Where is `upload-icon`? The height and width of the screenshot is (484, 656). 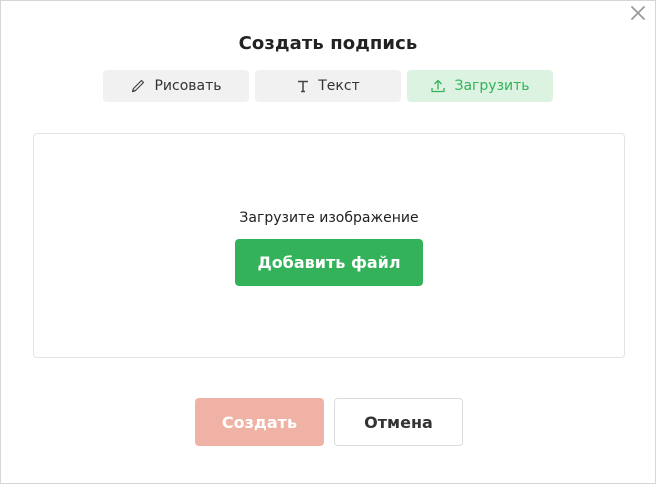 upload-icon is located at coordinates (438, 86).